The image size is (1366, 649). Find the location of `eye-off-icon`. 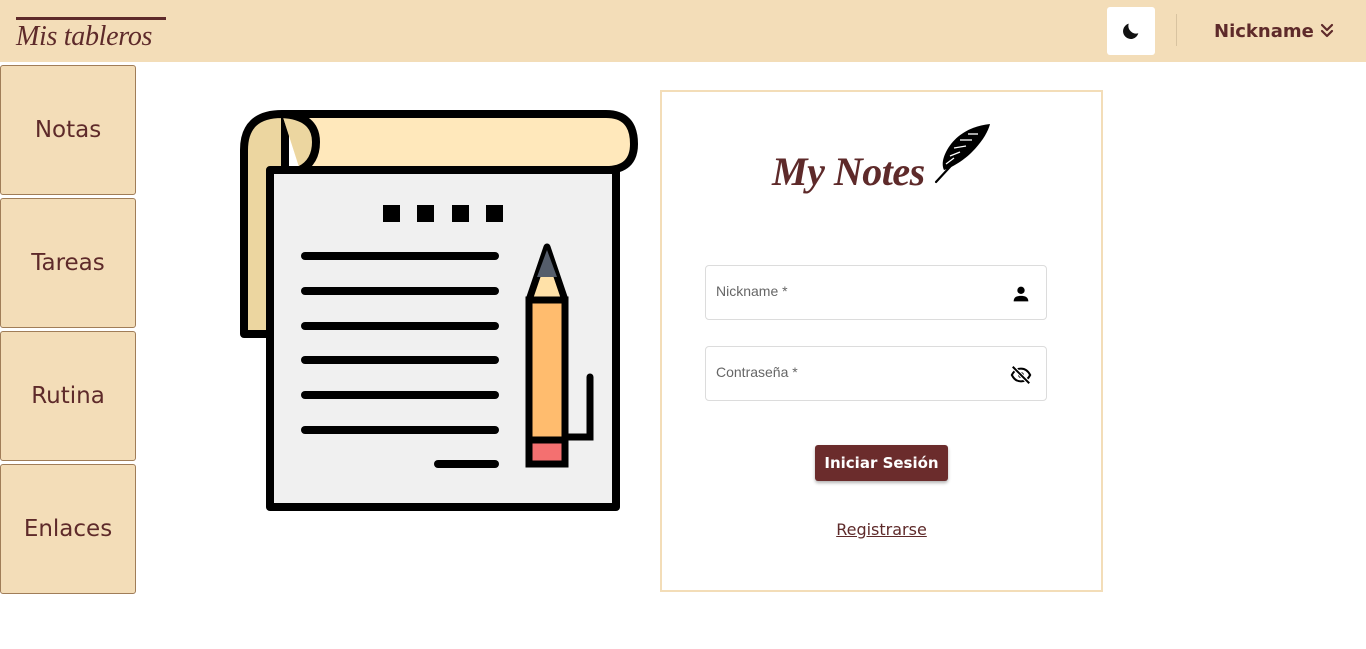

eye-off-icon is located at coordinates (1021, 375).